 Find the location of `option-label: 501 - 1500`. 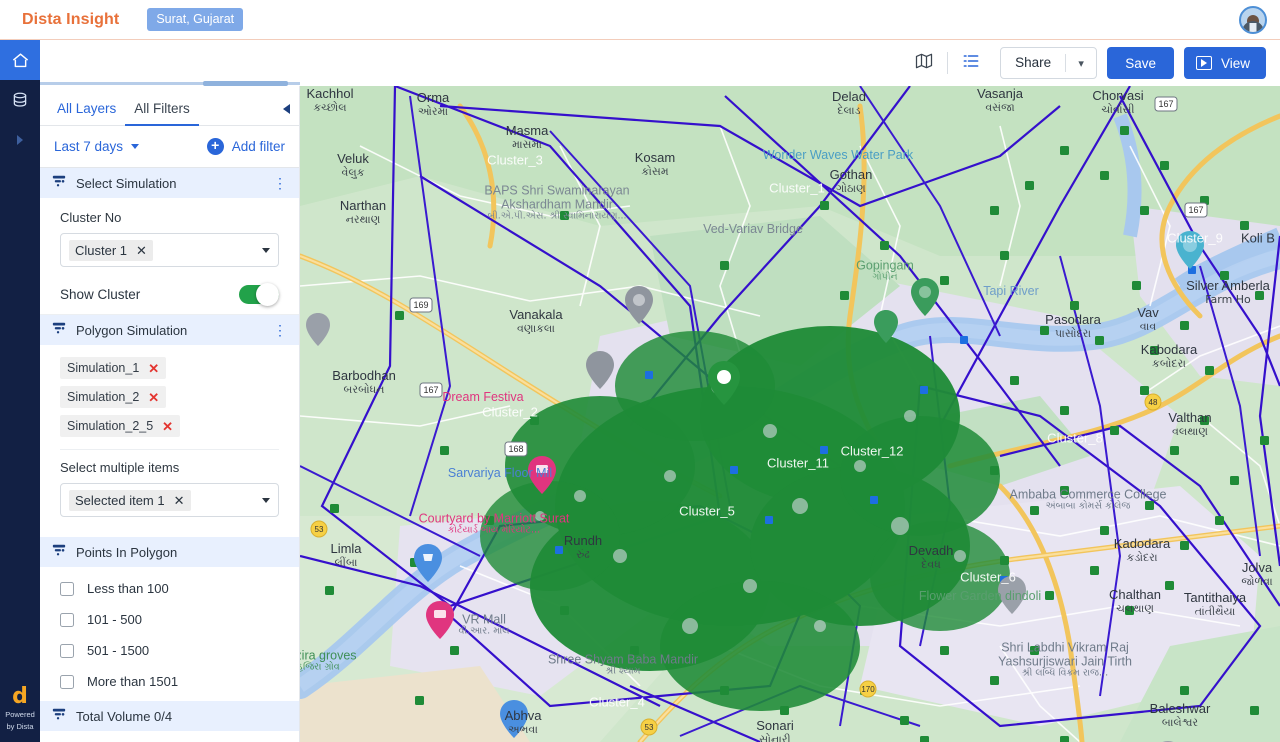

option-label: 501 - 1500 is located at coordinates (118, 650).